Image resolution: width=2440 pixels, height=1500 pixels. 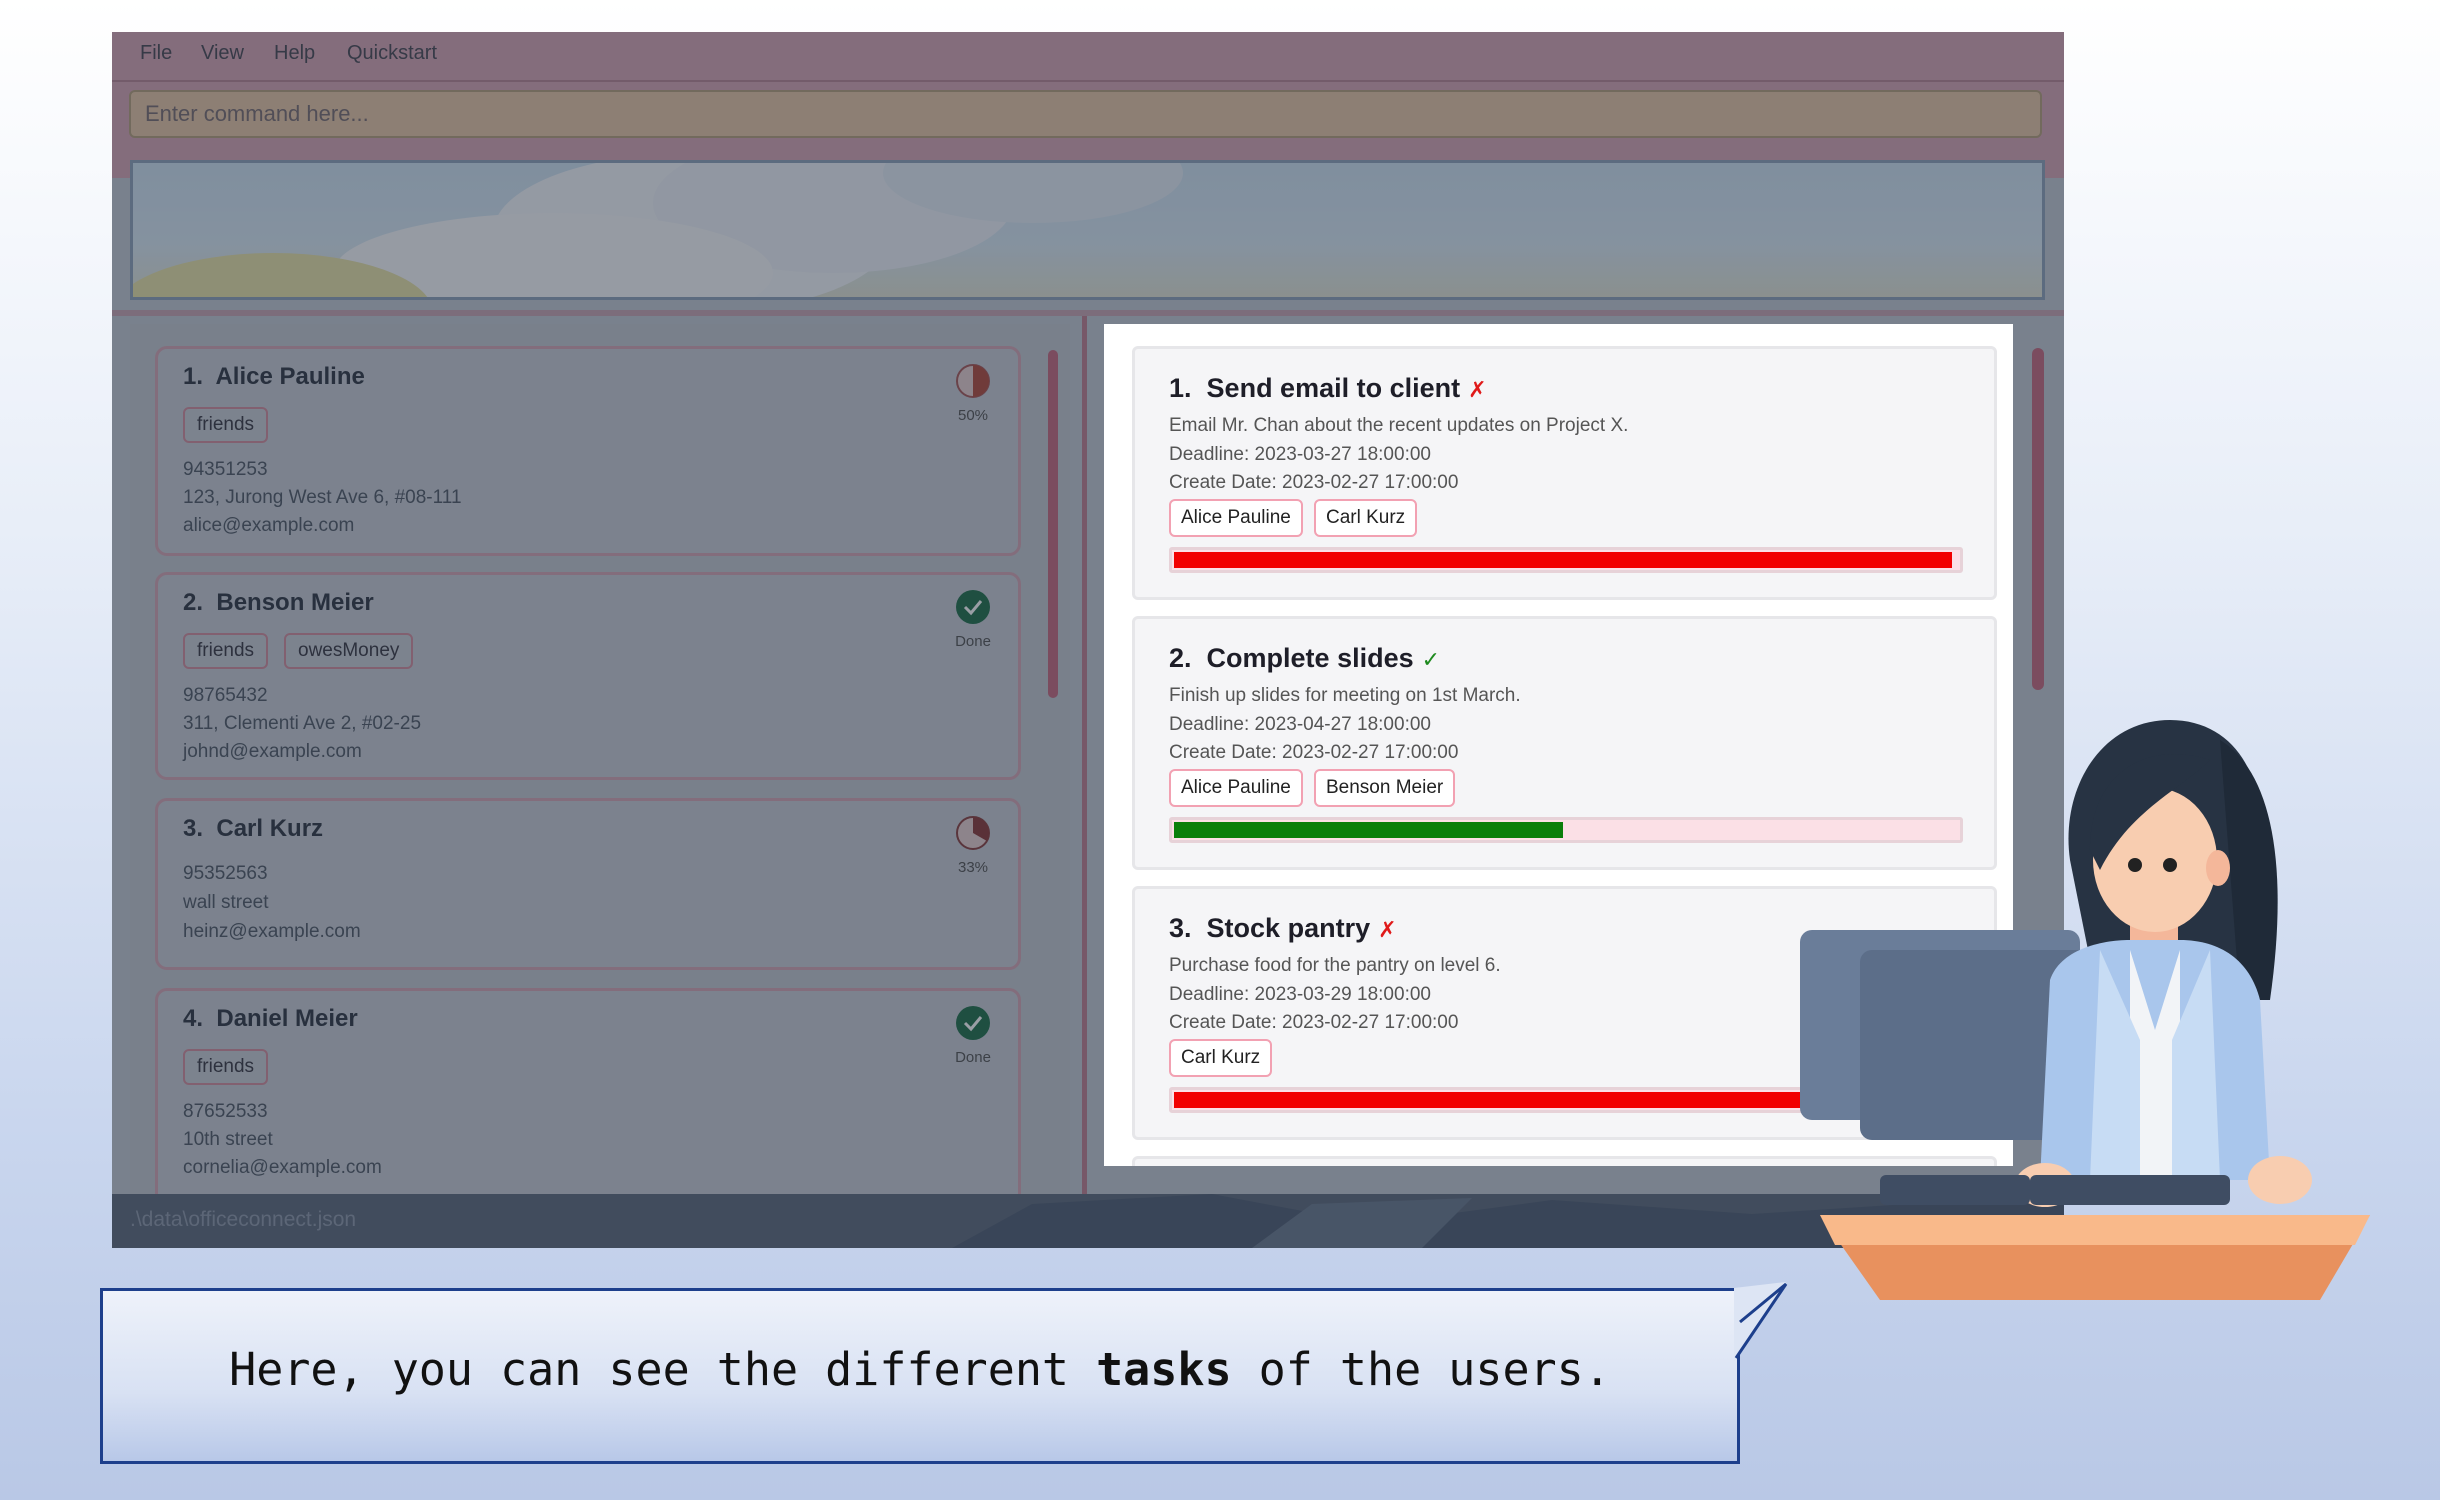 What do you see at coordinates (1431, 659) in the screenshot?
I see `check-icon: ✓` at bounding box center [1431, 659].